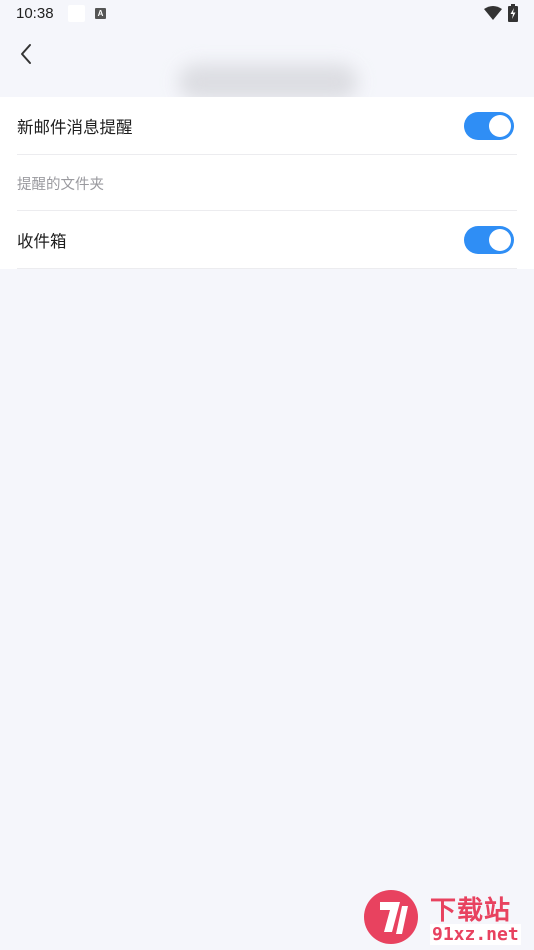  I want to click on inbox-label: 收件箱, so click(42, 241).